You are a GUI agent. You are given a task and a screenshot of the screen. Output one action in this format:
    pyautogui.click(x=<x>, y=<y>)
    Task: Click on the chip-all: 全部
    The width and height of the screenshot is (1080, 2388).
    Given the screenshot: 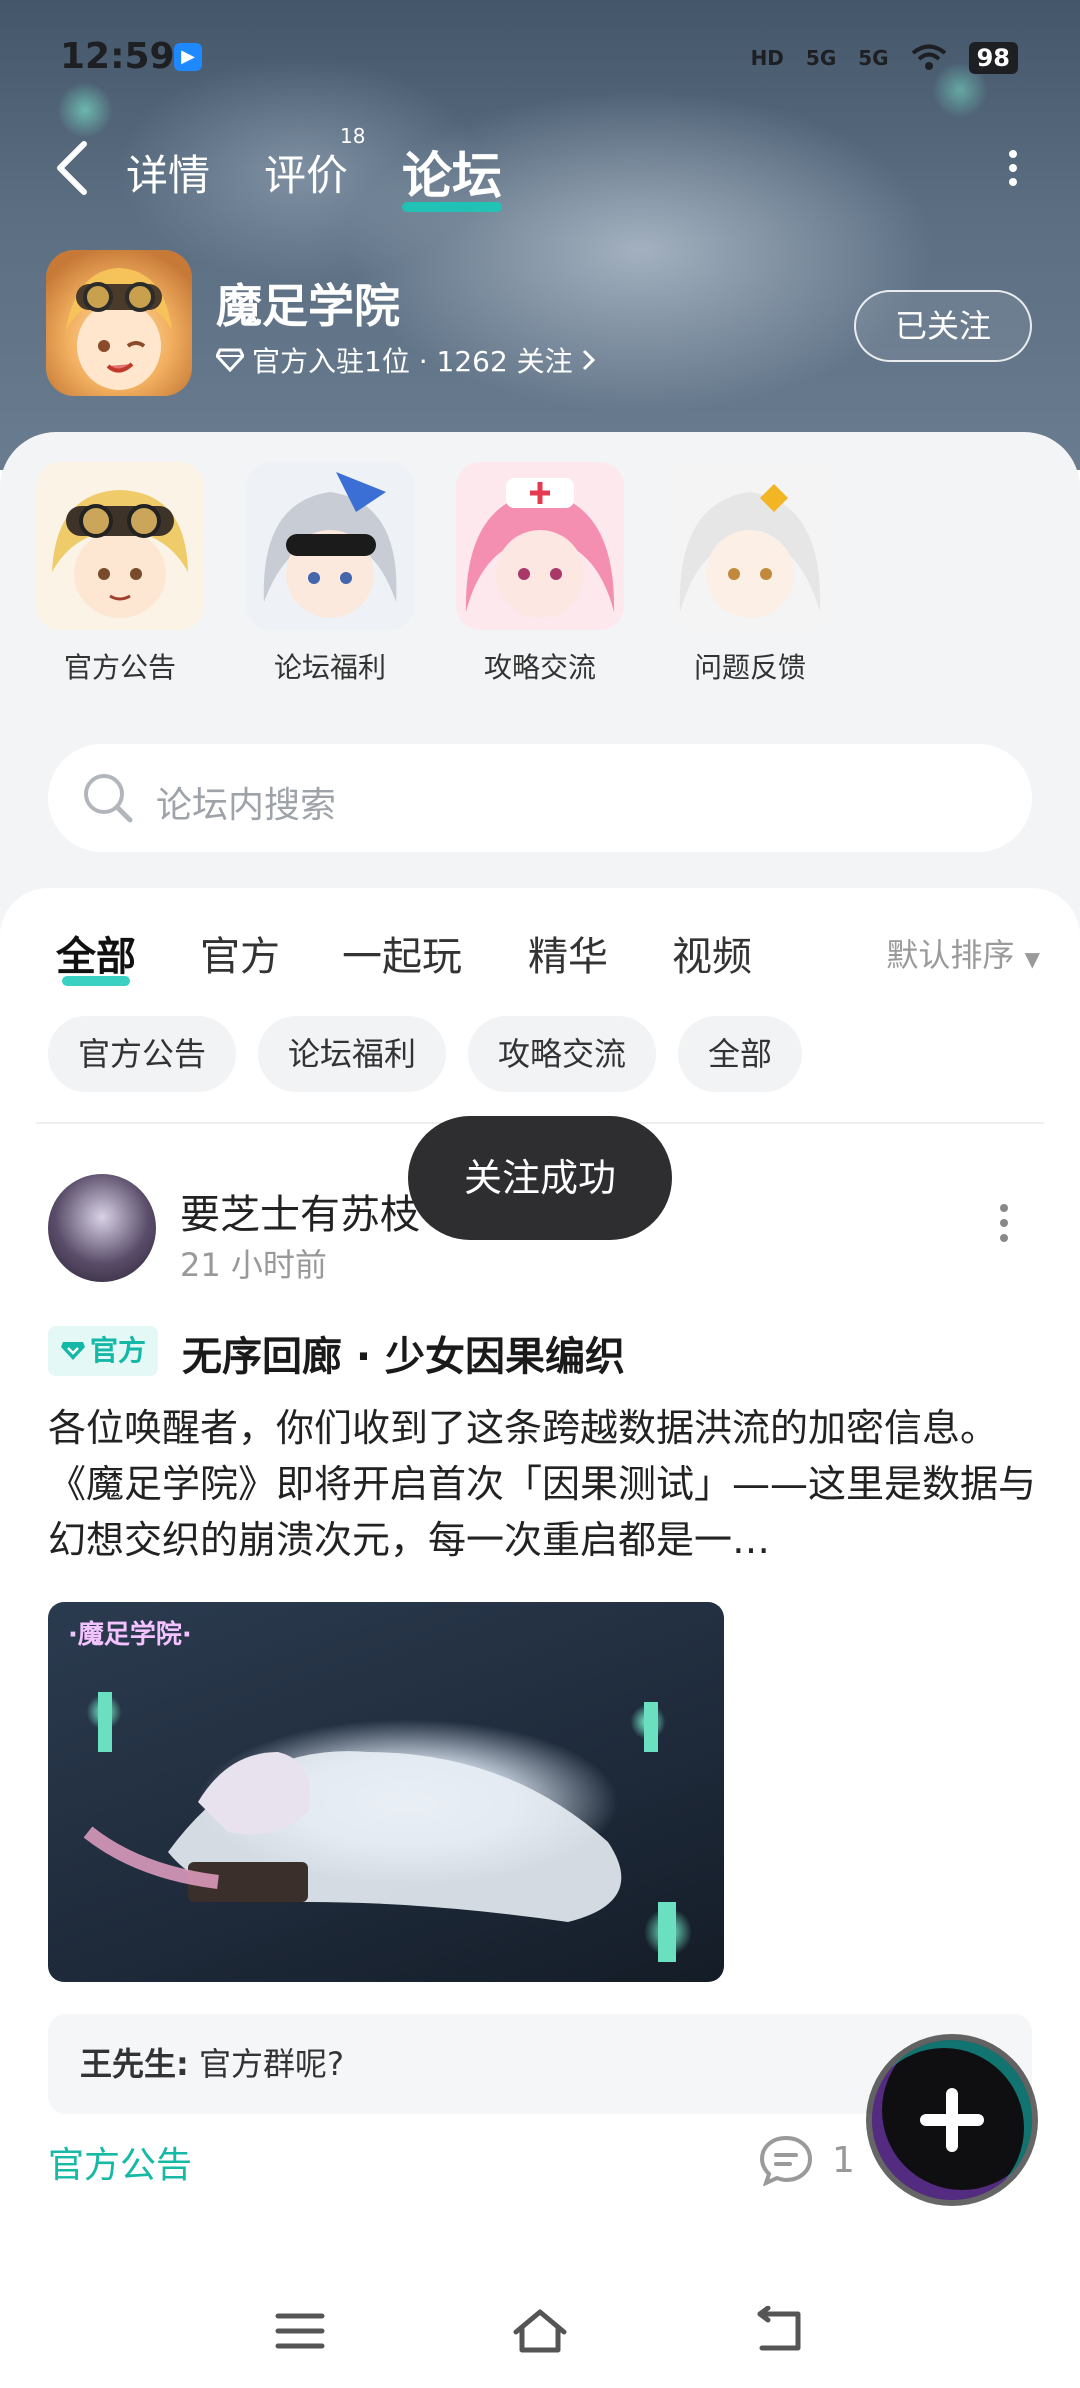 What is the action you would take?
    pyautogui.click(x=740, y=1054)
    